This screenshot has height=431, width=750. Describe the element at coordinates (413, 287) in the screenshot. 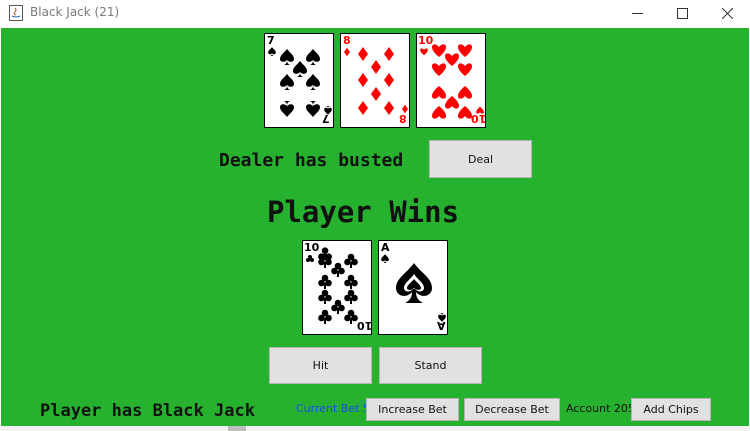

I see `player-card-2: A A` at that location.